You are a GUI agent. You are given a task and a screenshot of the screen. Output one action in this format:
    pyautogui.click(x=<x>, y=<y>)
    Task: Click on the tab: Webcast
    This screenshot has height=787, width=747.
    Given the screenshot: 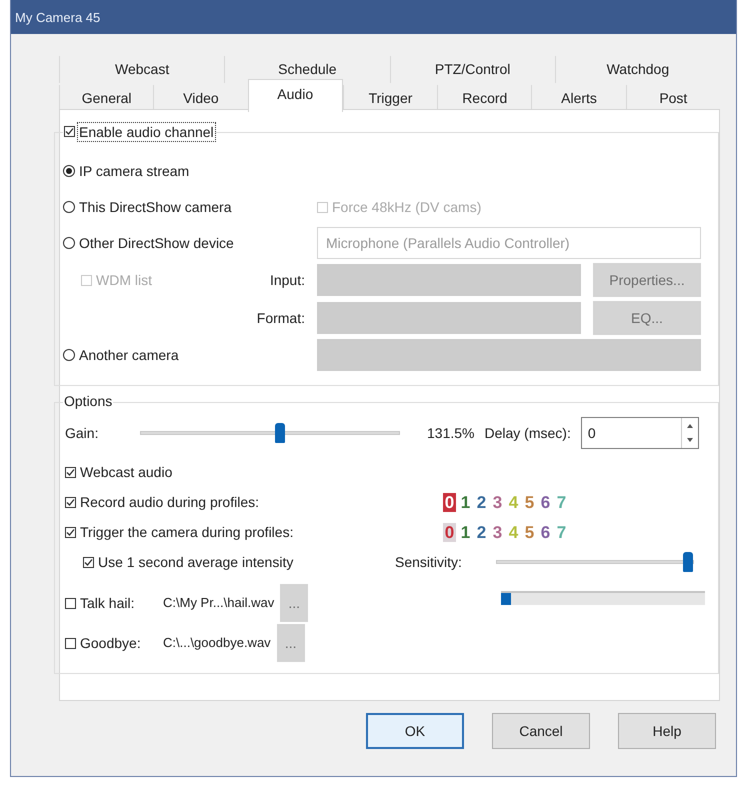 What is the action you would take?
    pyautogui.click(x=141, y=69)
    